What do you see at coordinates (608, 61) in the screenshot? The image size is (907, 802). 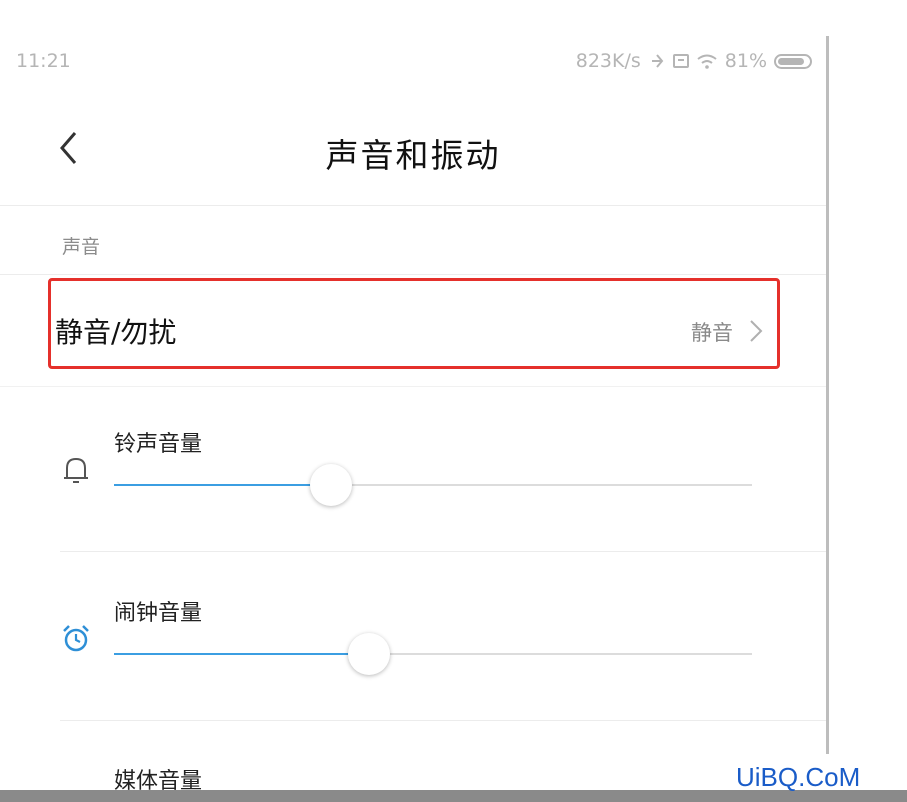 I see `network-speed: 823K/s` at bounding box center [608, 61].